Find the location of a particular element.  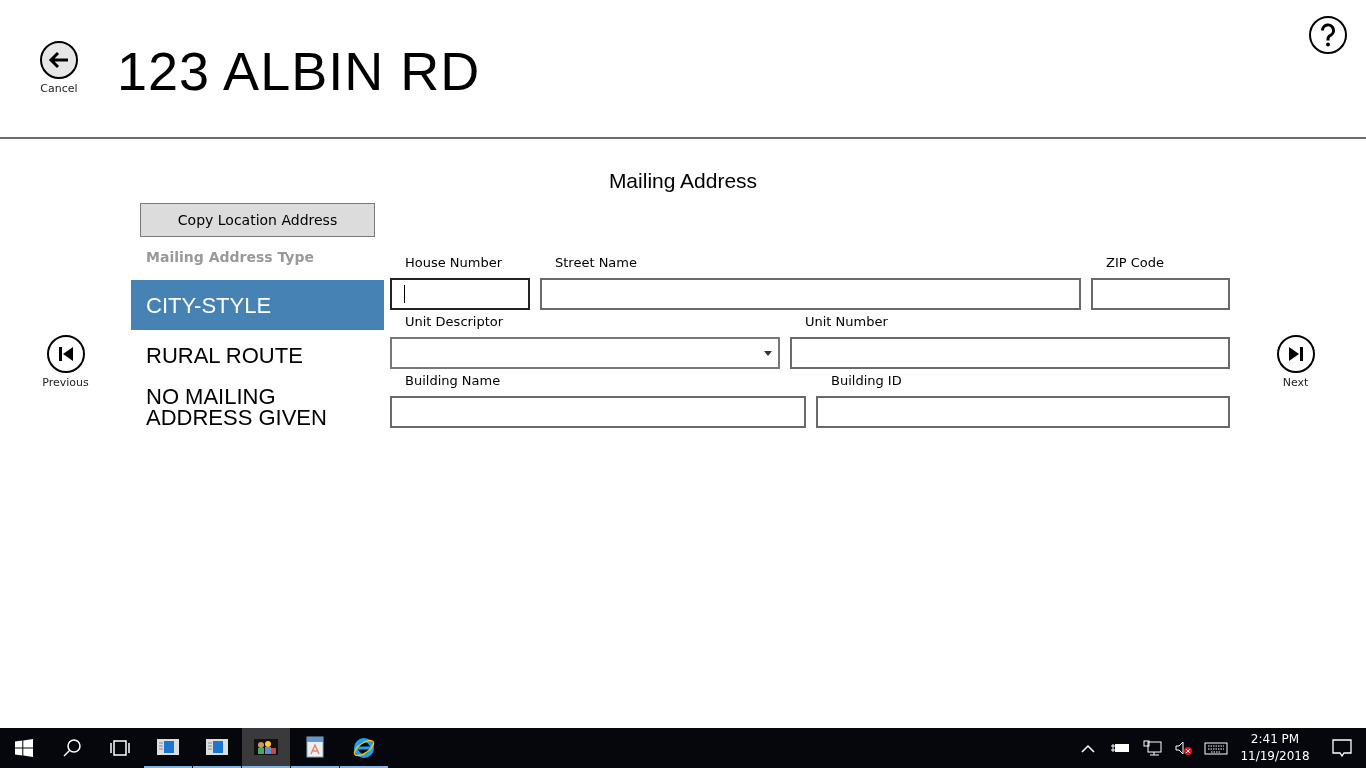

skip-back-icon is located at coordinates (65, 354).